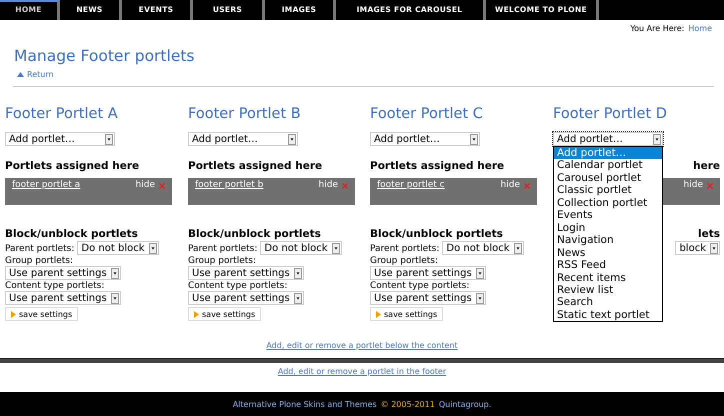  What do you see at coordinates (465, 404) in the screenshot?
I see `company-link: Quintagroup.` at bounding box center [465, 404].